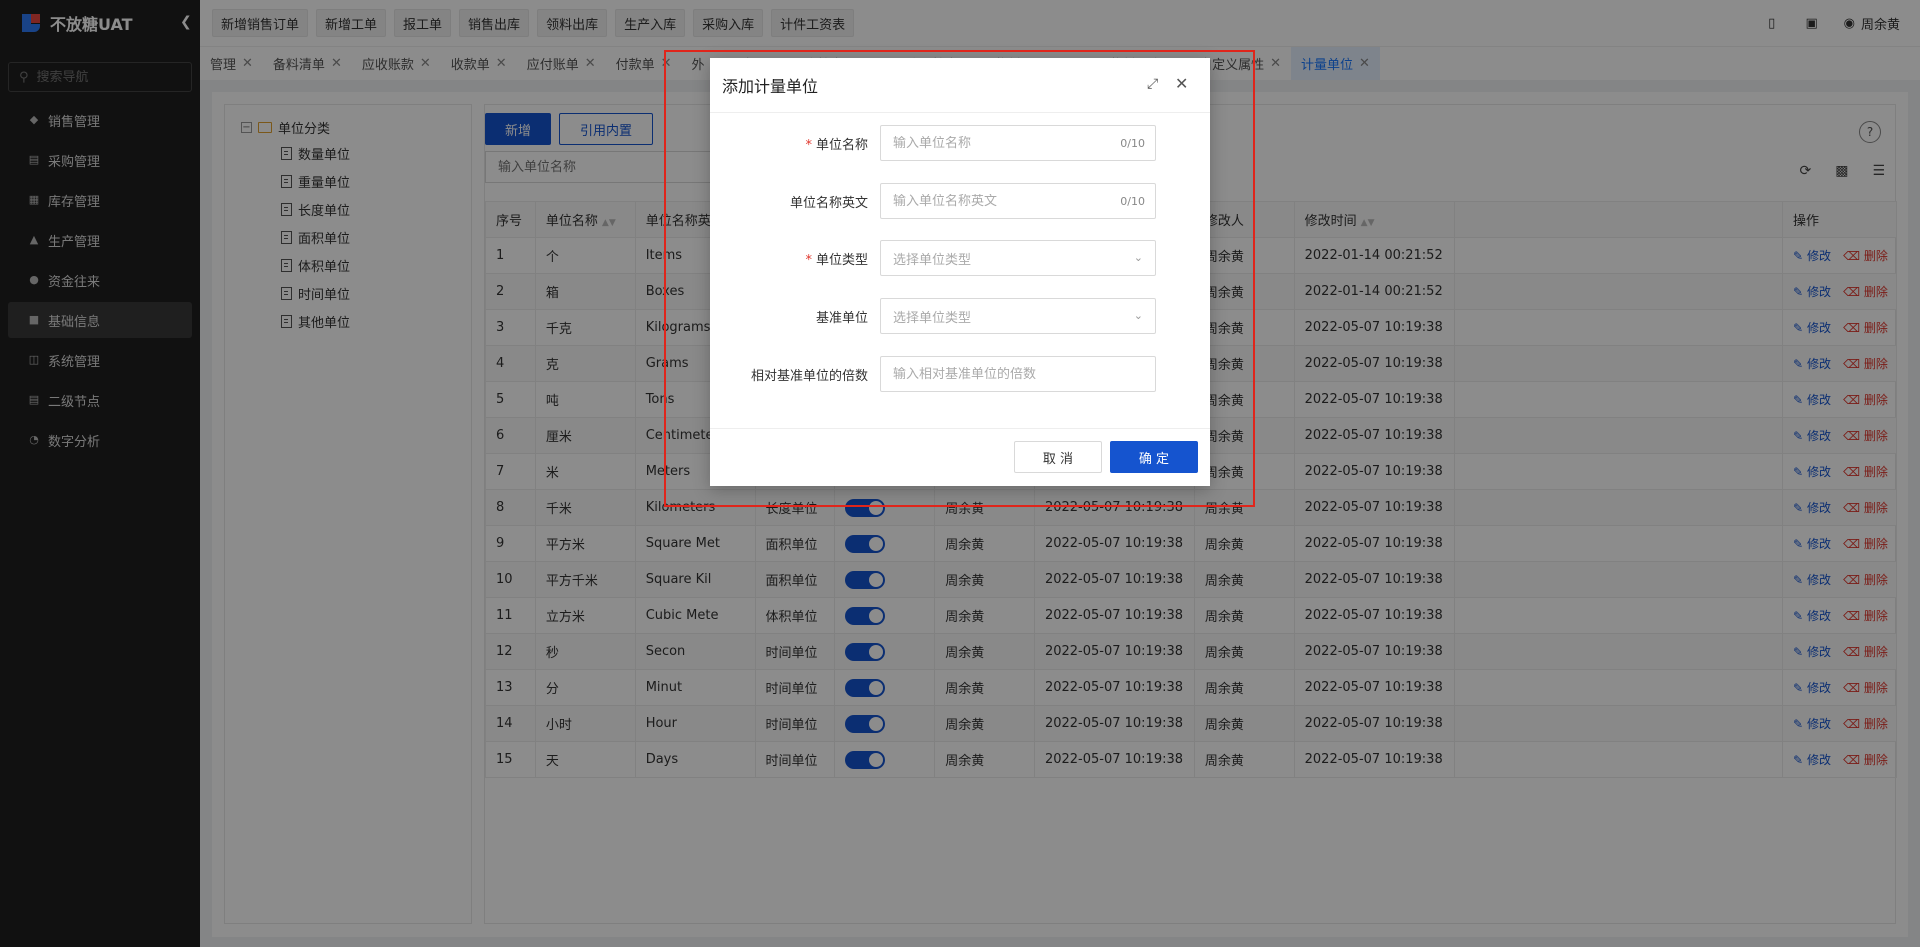 The image size is (1920, 947). Describe the element at coordinates (809, 376) in the screenshot. I see `form-label: 相对基准单位的倍数` at that location.